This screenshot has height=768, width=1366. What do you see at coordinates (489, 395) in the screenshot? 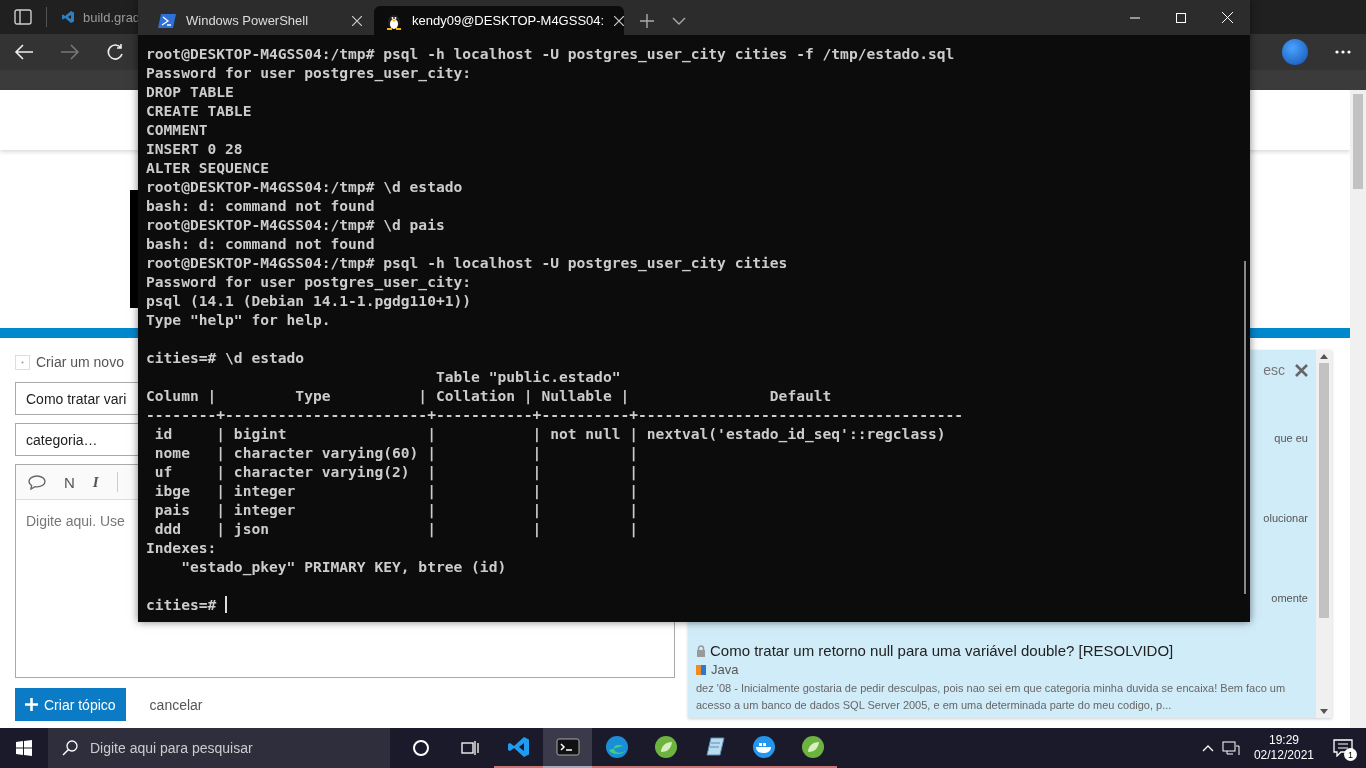
I see `terminal-line: Column | Type | Collation | Nullable | Default` at bounding box center [489, 395].